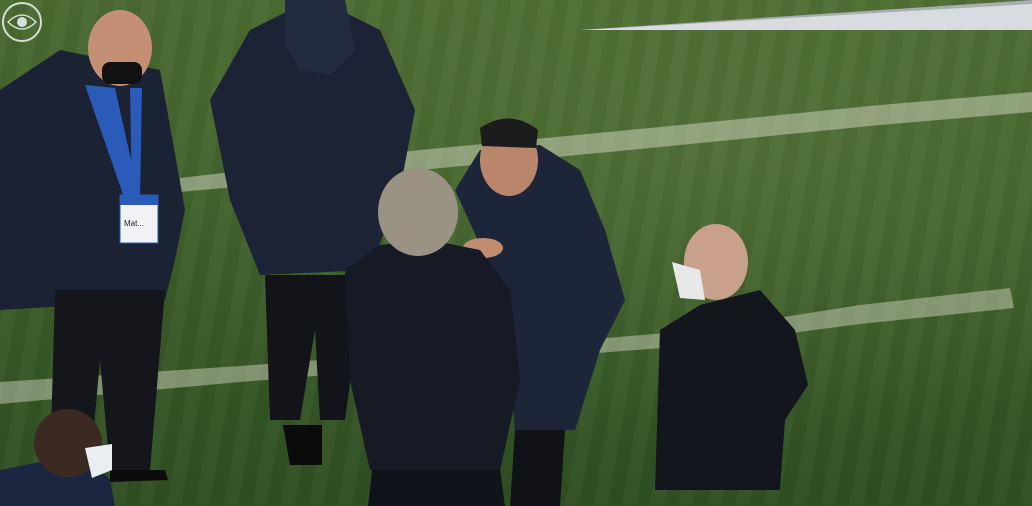 The height and width of the screenshot is (506, 1032). Describe the element at coordinates (806, 15) in the screenshot. I see `bench-edge` at that location.